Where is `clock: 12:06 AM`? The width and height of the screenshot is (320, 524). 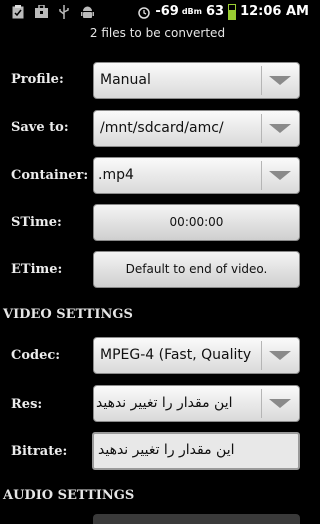 clock: 12:06 AM is located at coordinates (274, 11).